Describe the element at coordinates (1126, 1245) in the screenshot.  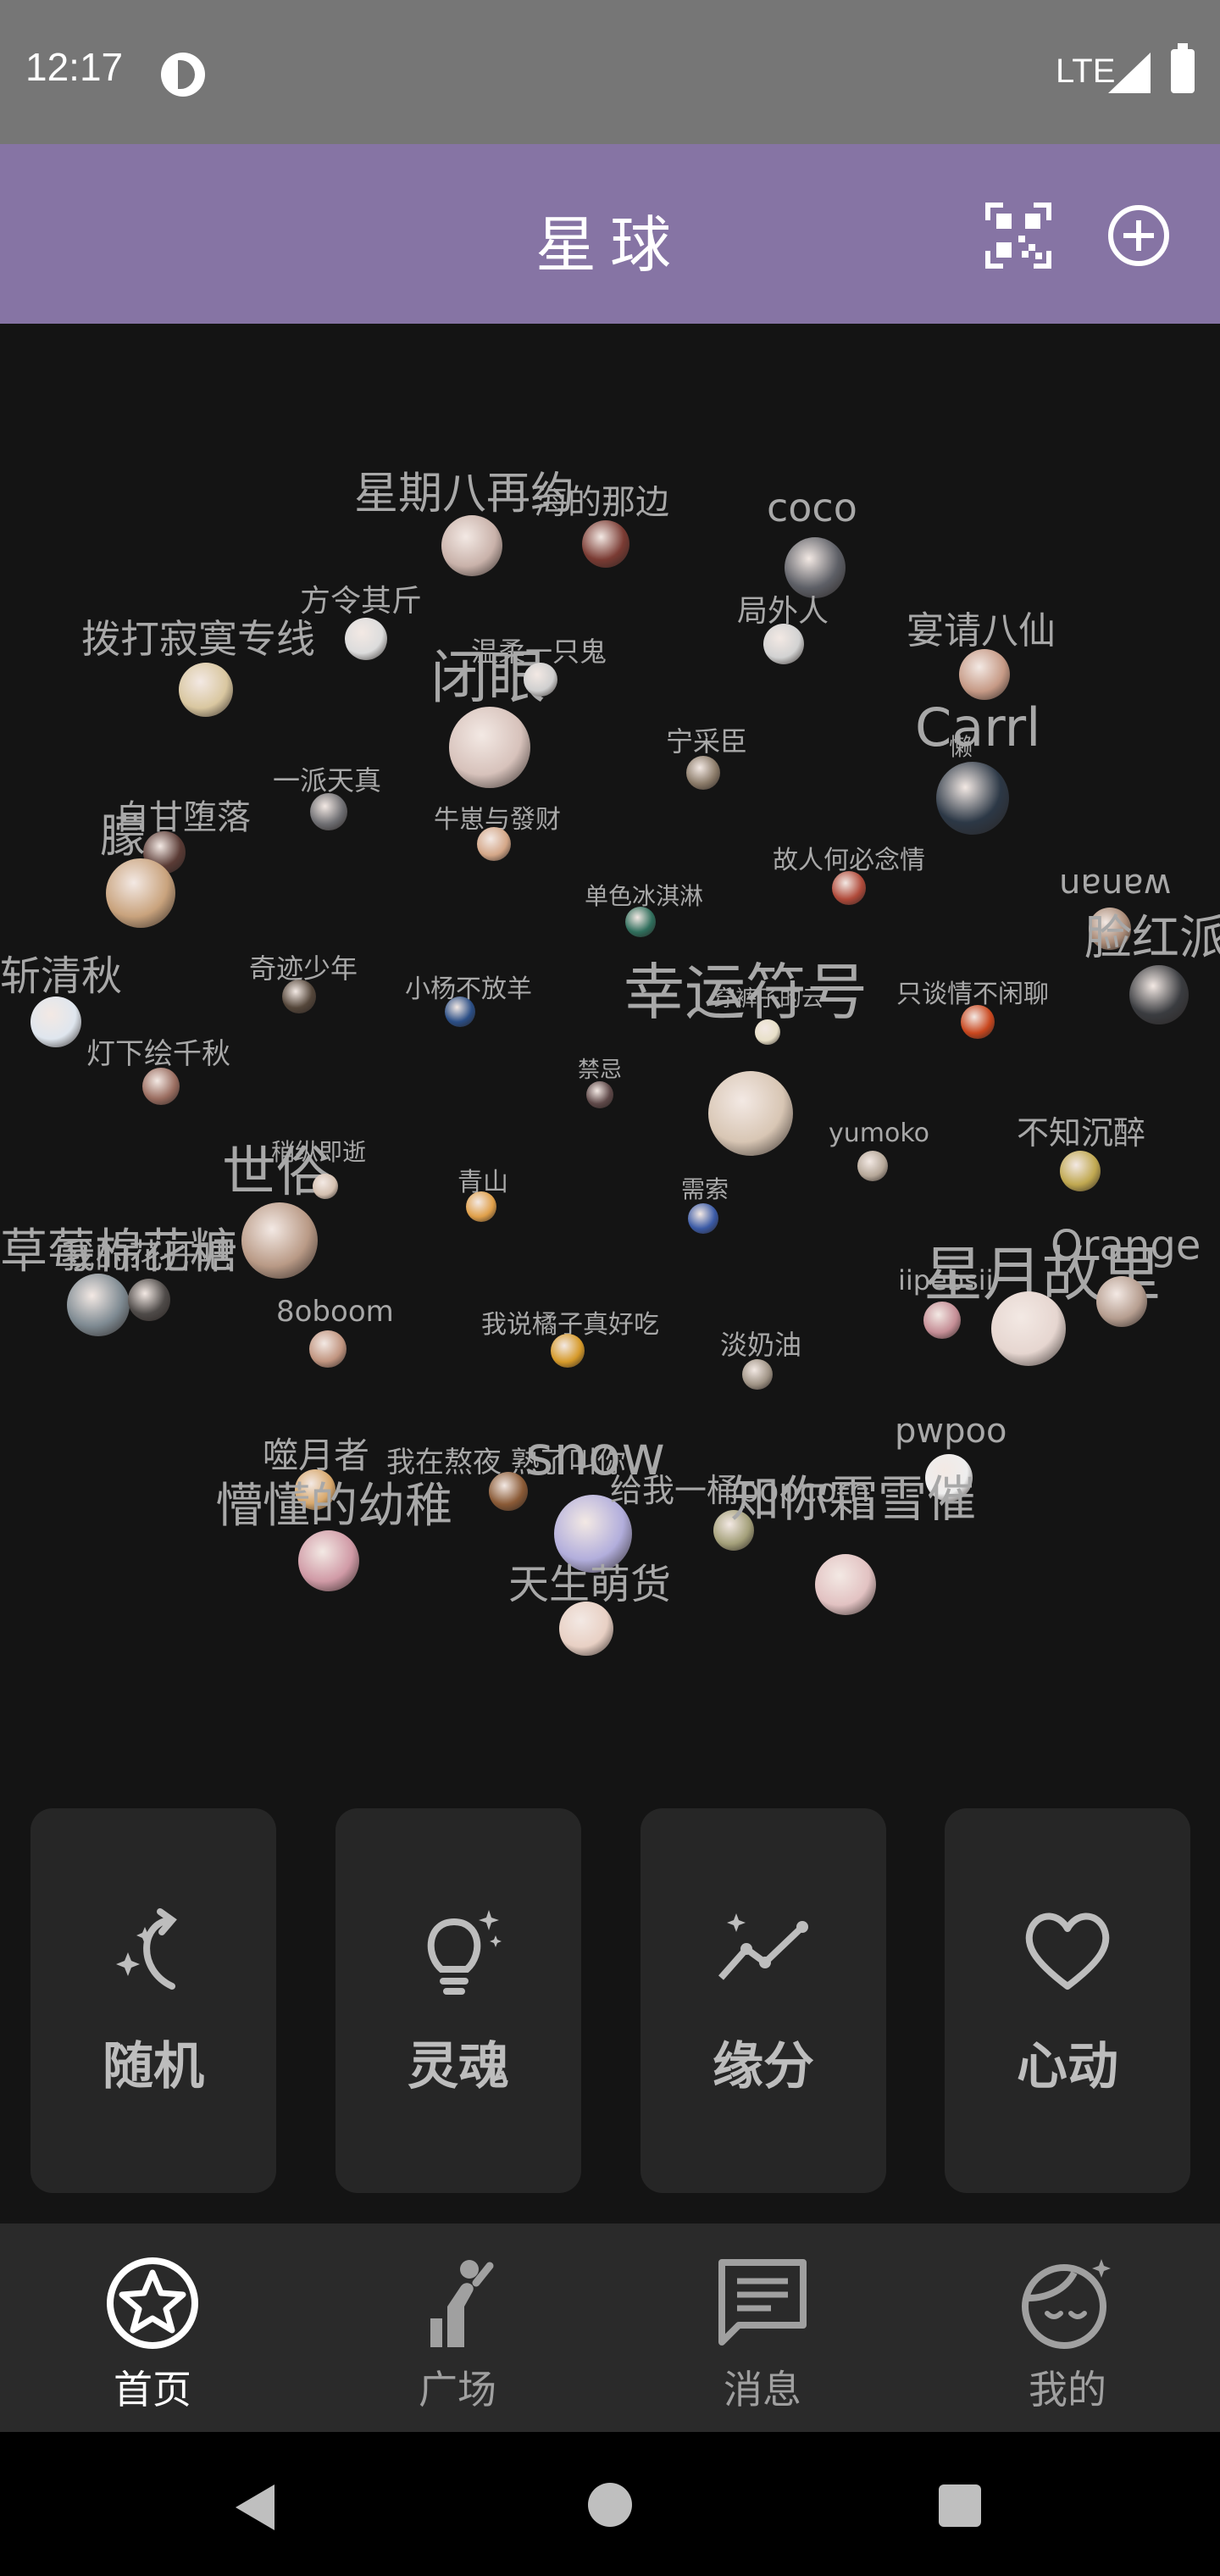
I see `star-user-name: Orange` at that location.